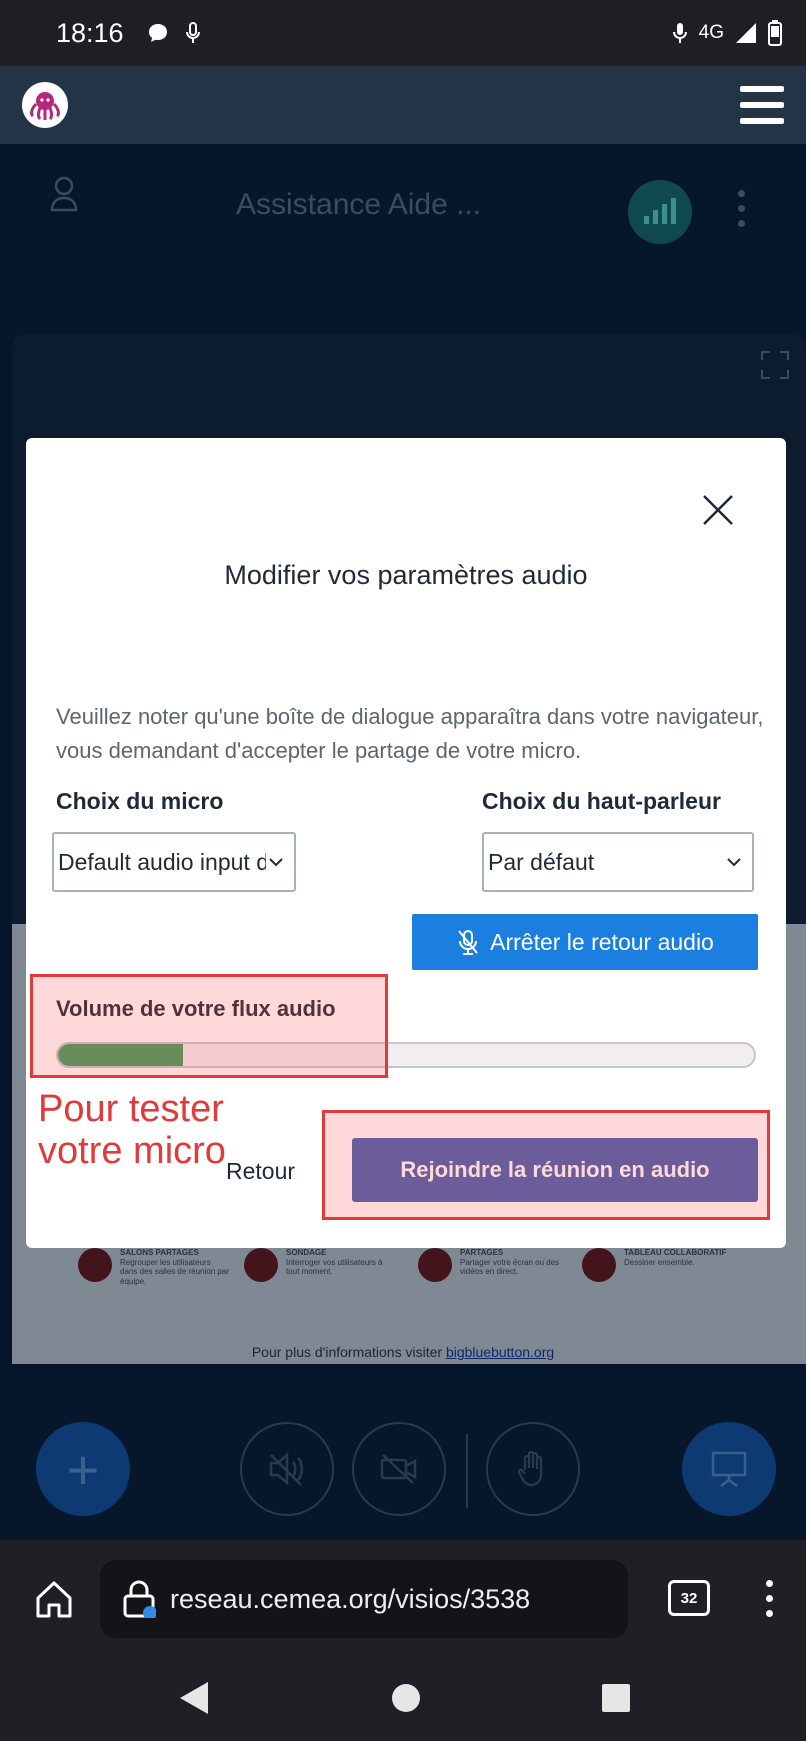  Describe the element at coordinates (139, 1600) in the screenshot. I see `lock-icon` at that location.